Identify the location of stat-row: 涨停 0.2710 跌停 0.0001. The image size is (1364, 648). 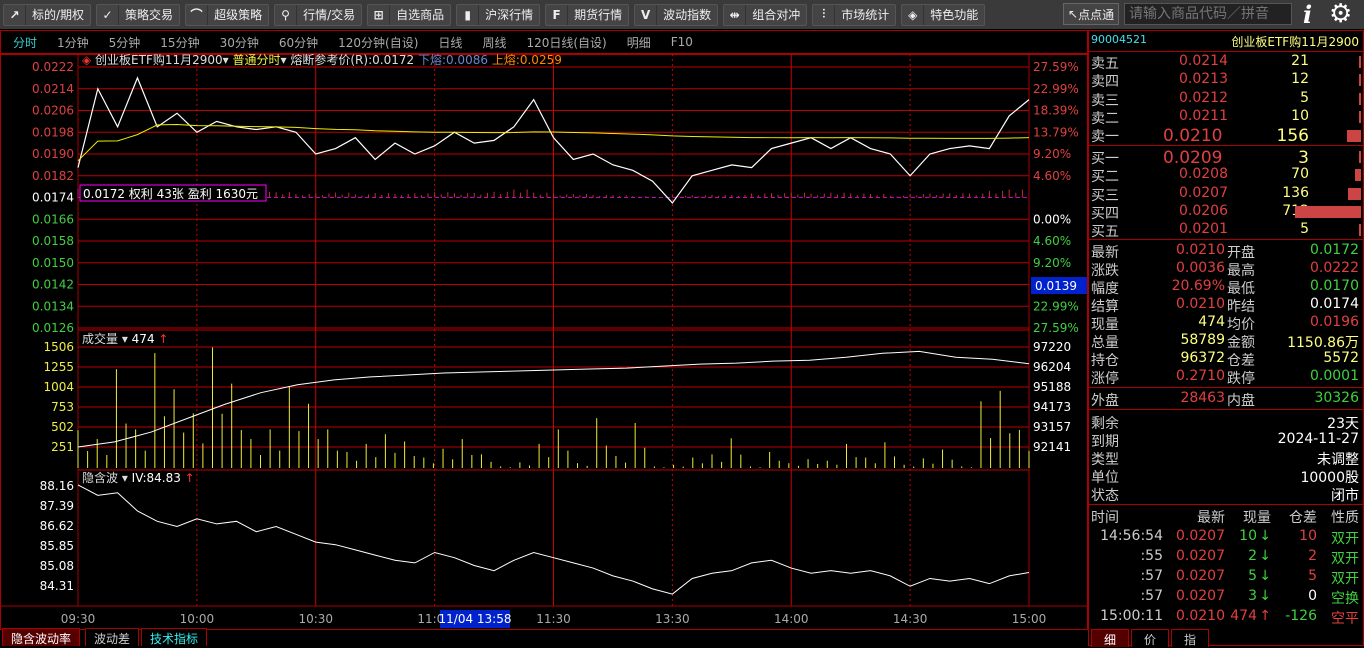
(1226, 377).